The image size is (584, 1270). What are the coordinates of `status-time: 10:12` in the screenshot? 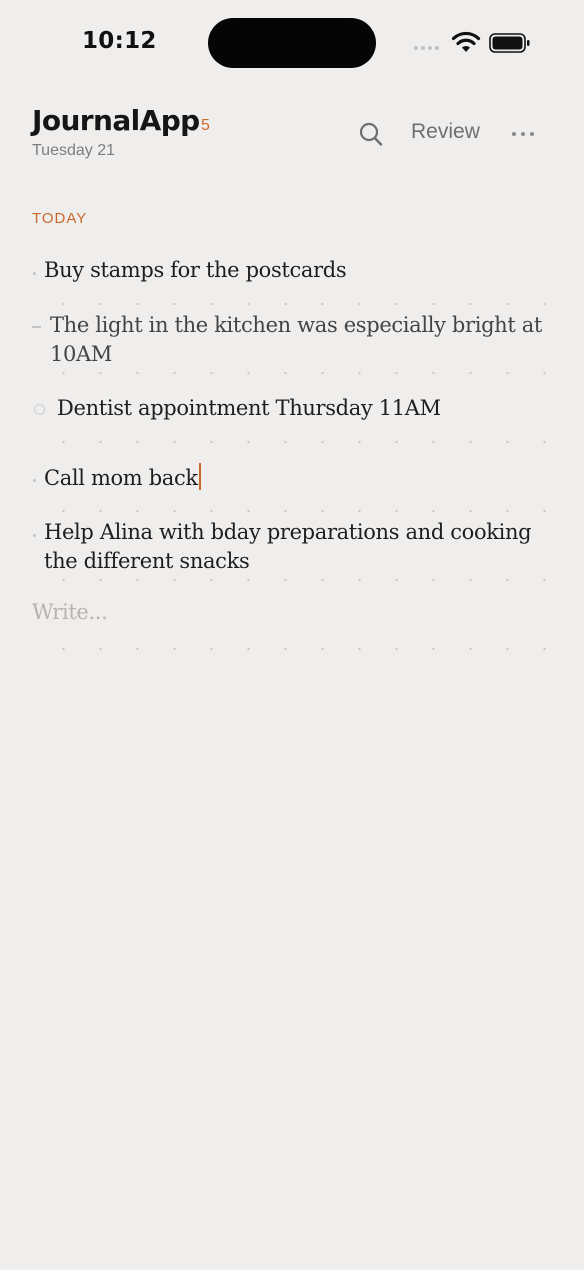 It's located at (119, 41).